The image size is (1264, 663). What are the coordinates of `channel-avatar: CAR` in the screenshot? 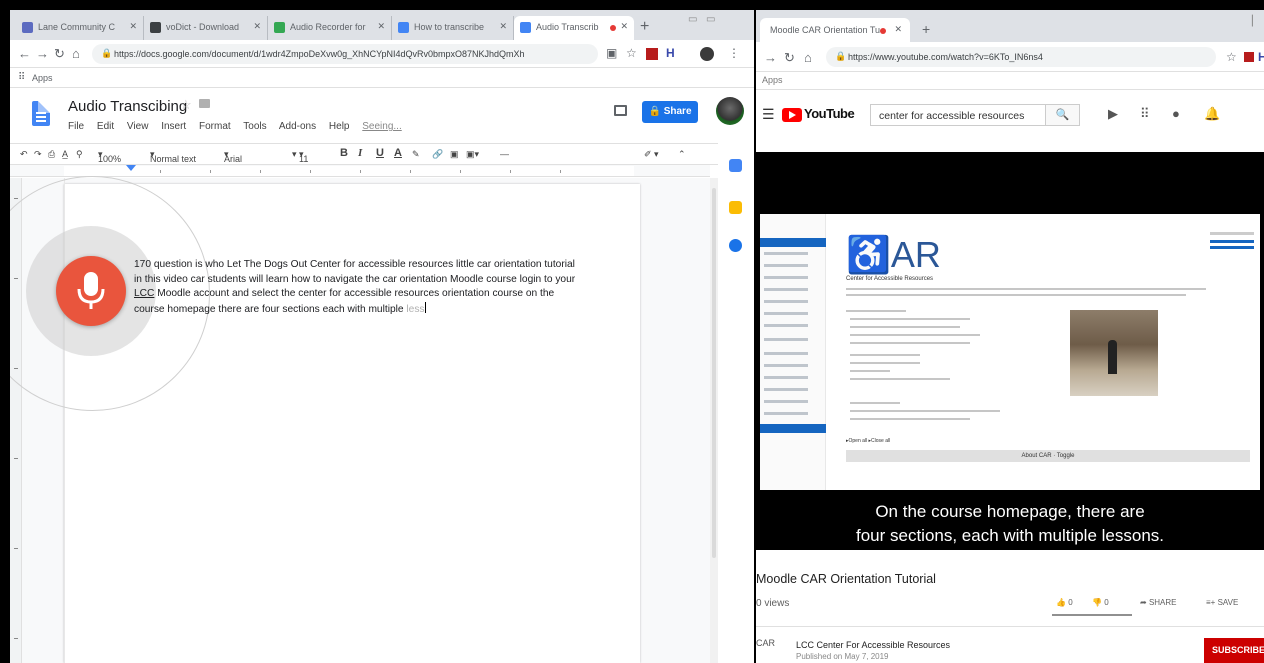 It's located at (765, 643).